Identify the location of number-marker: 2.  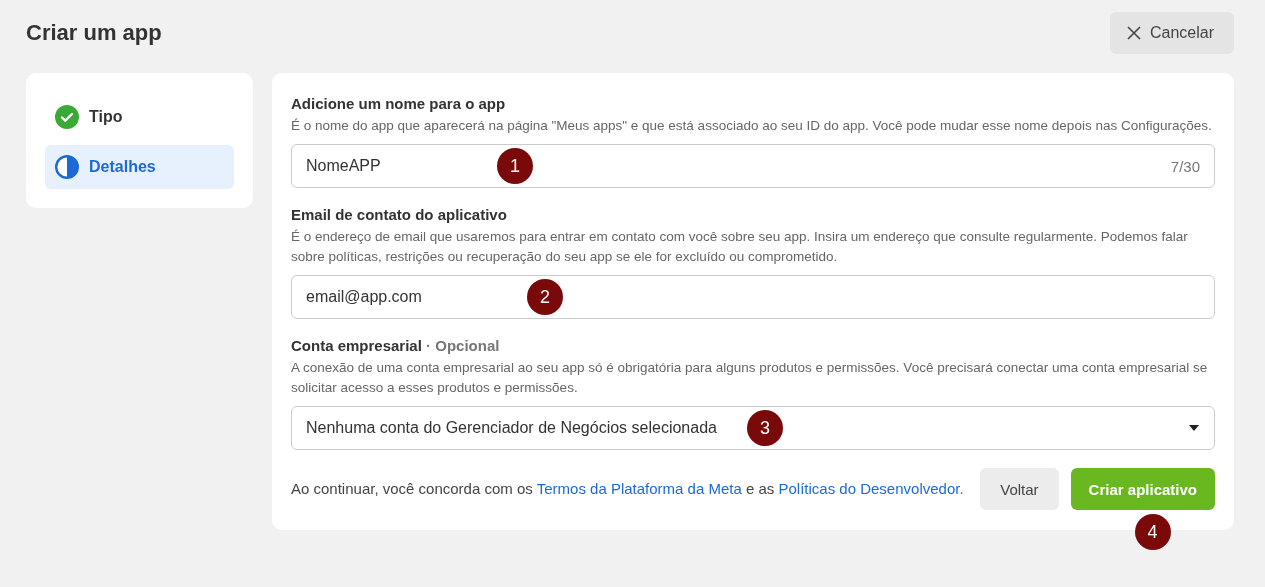
(545, 297).